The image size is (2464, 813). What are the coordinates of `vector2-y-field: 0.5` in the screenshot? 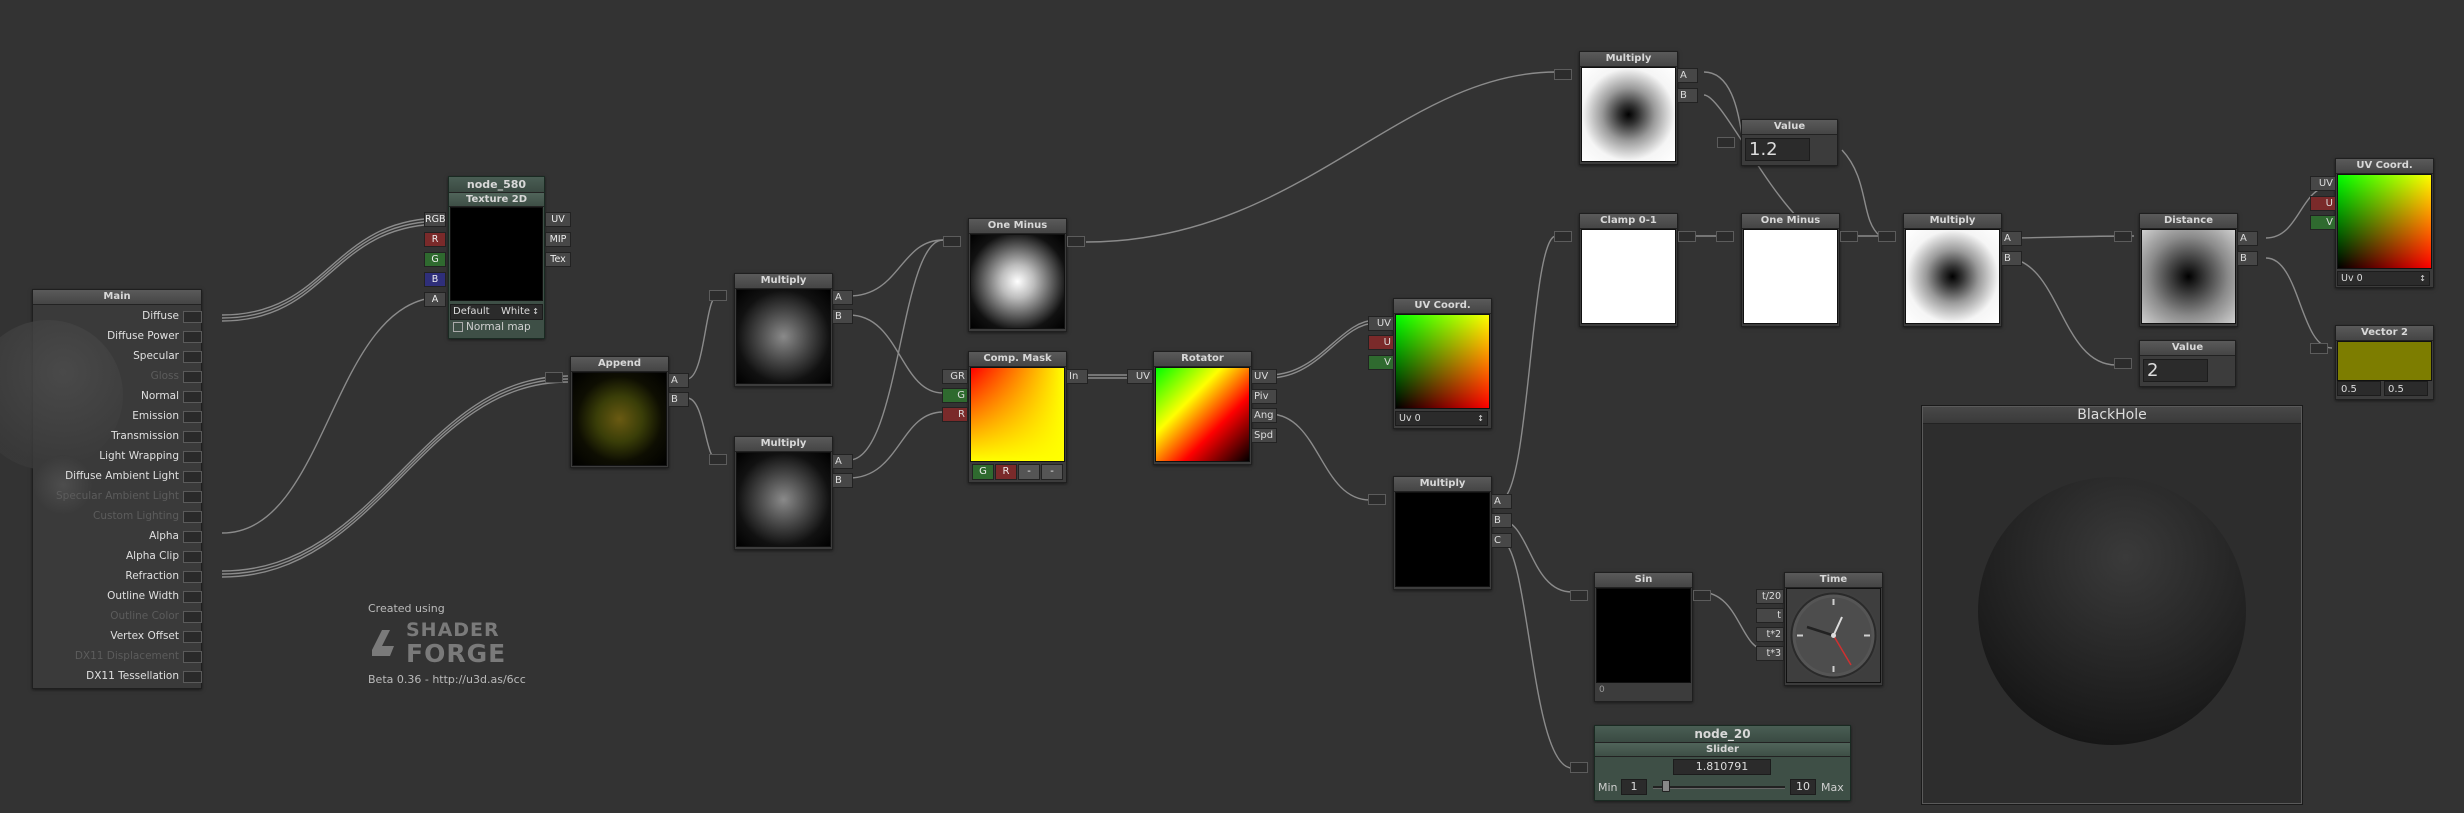 It's located at (2406, 388).